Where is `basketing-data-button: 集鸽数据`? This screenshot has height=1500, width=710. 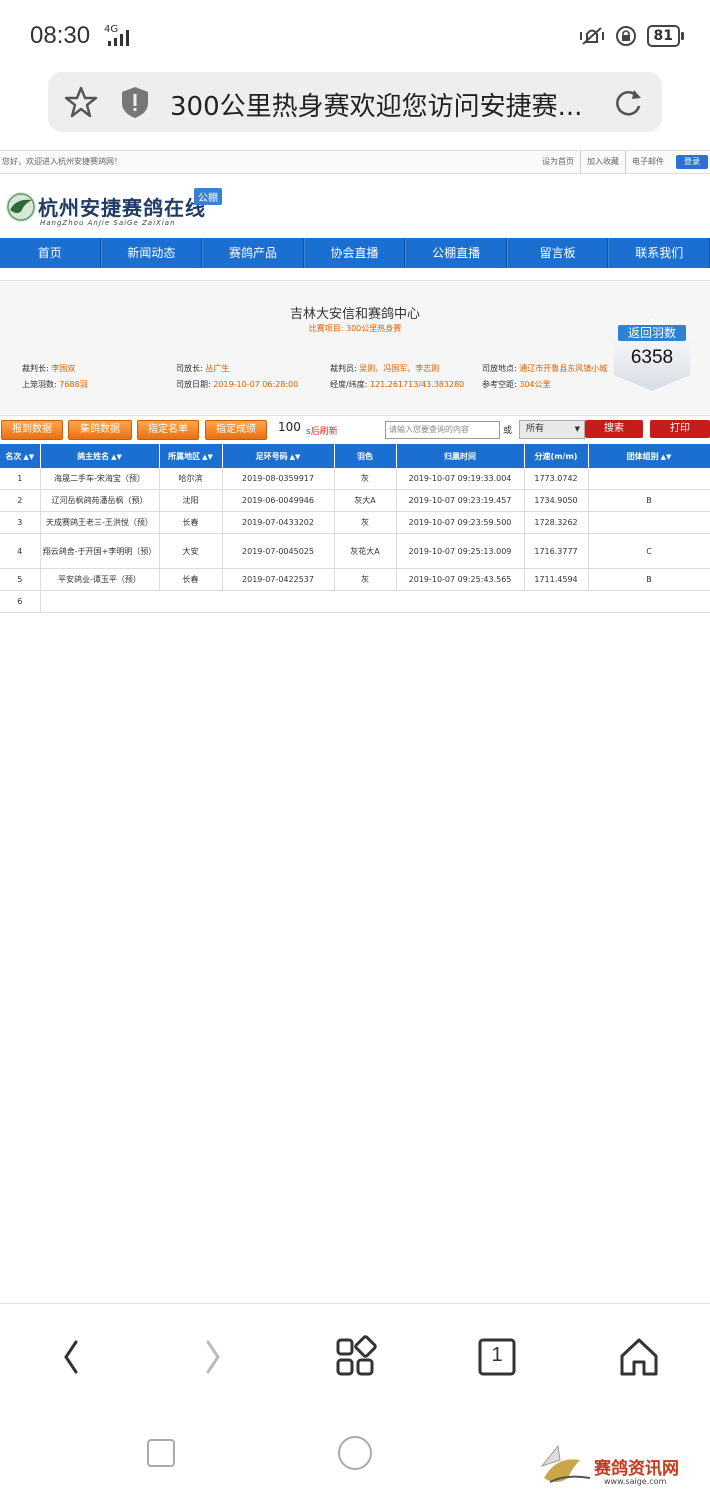 basketing-data-button: 集鸽数据 is located at coordinates (100, 430).